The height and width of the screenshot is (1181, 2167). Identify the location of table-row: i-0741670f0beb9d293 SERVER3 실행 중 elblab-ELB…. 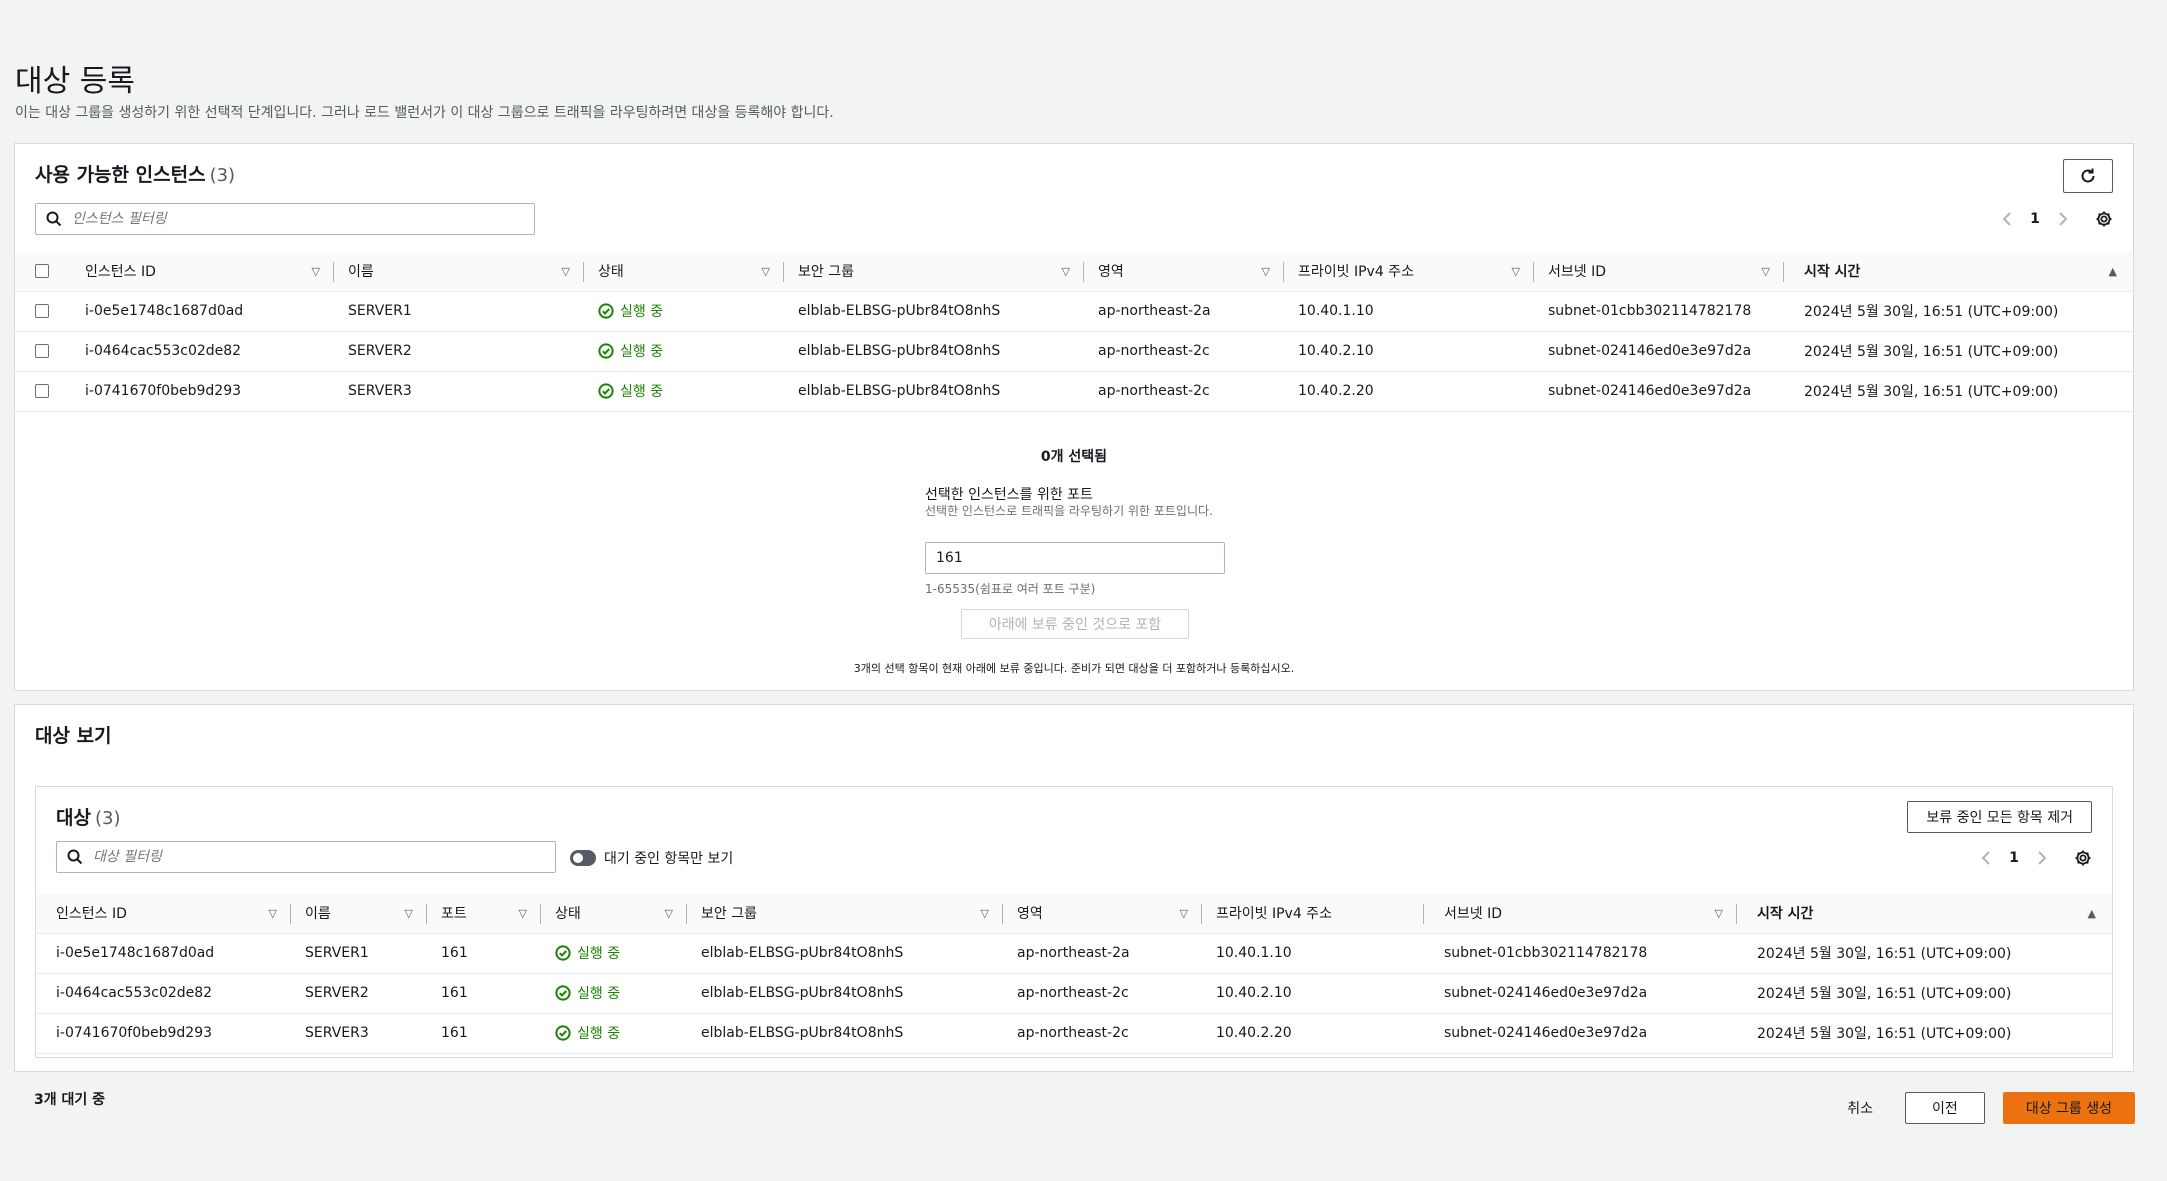
(1074, 391).